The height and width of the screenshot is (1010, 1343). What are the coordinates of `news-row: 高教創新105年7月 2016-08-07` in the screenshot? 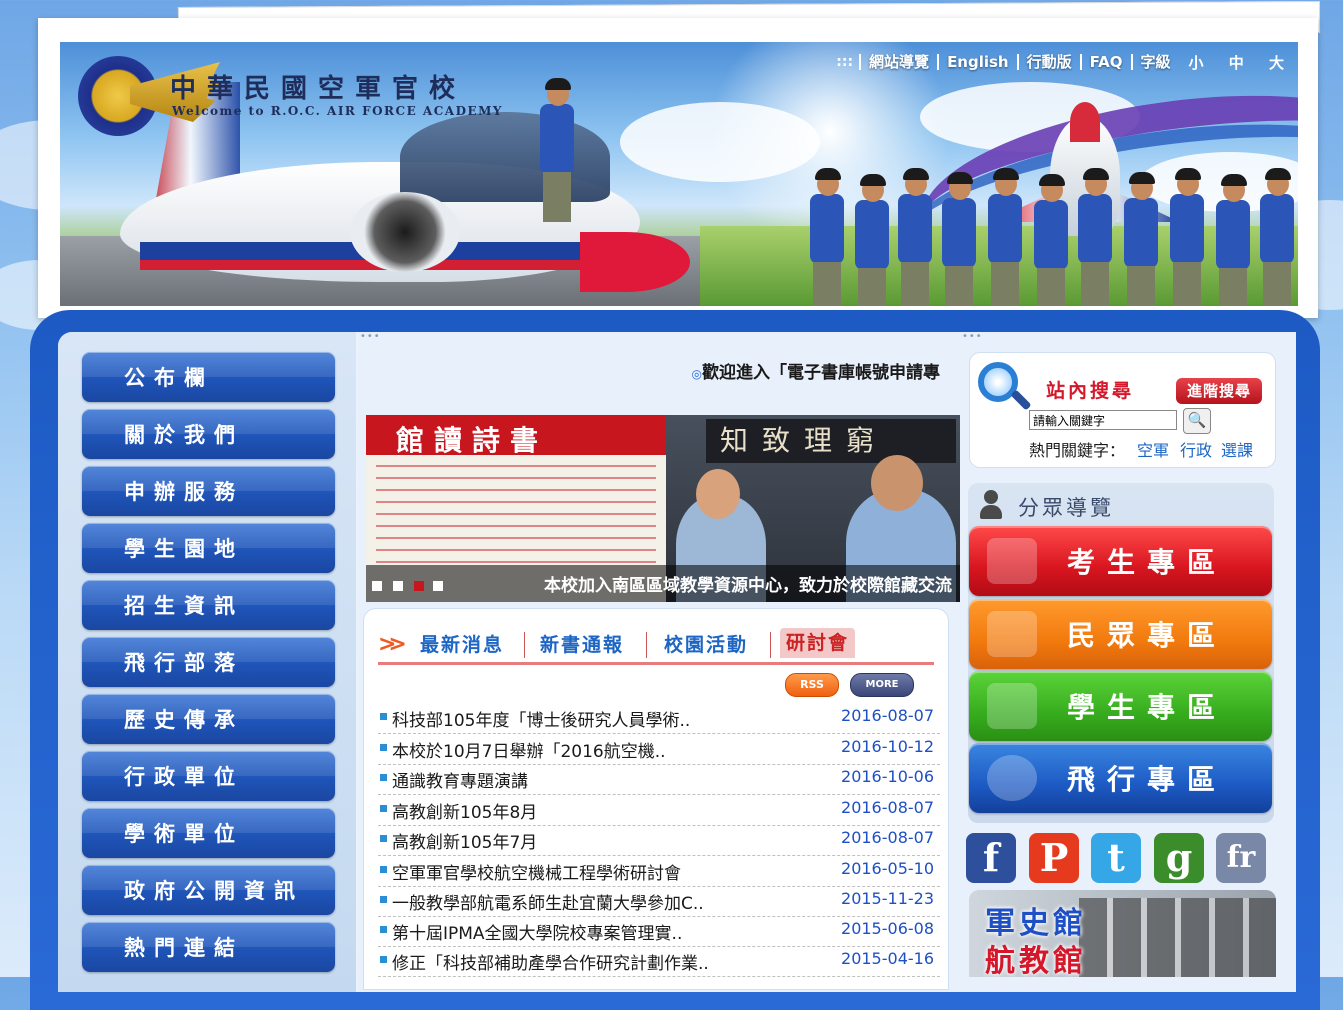 It's located at (659, 840).